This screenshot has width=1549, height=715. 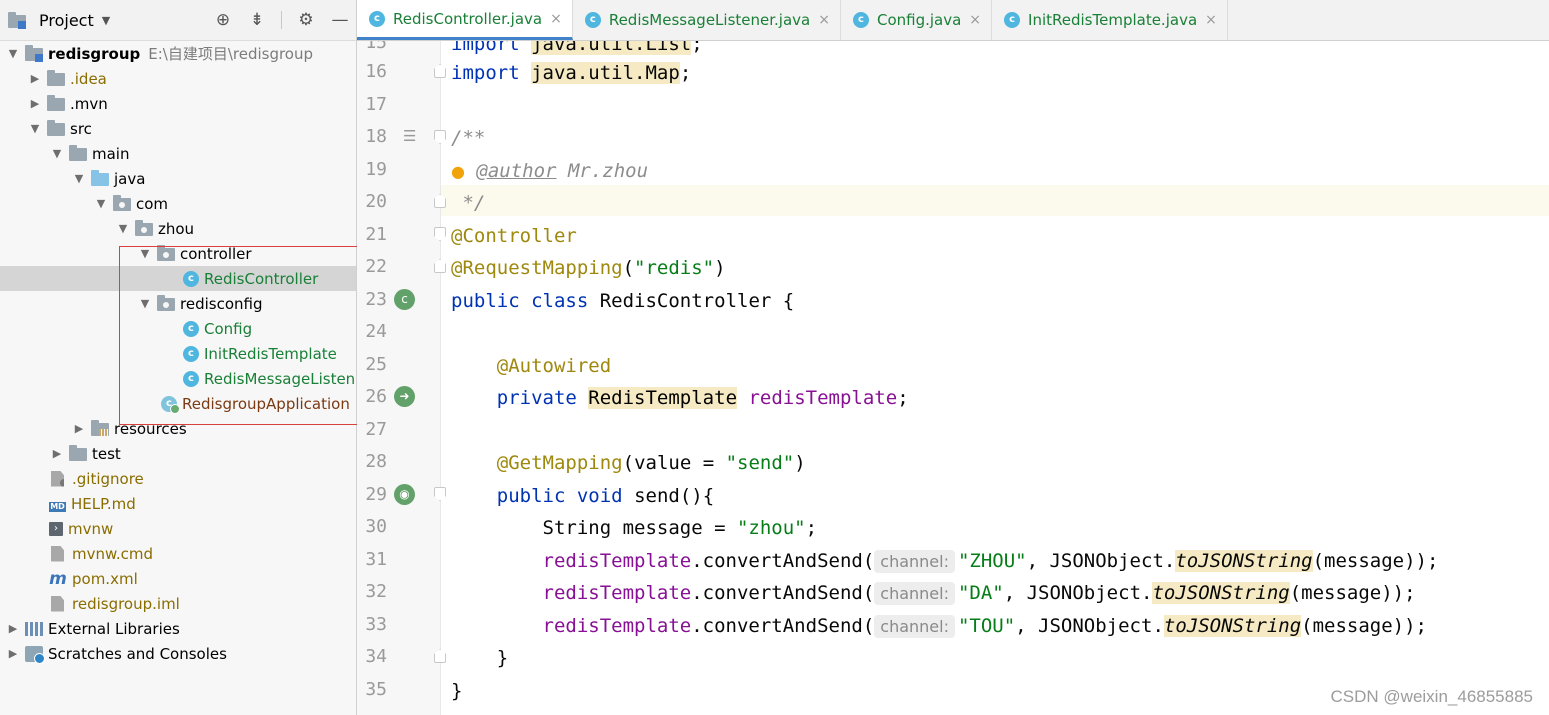 What do you see at coordinates (178, 153) in the screenshot?
I see `tree-item-main: ▼ main` at bounding box center [178, 153].